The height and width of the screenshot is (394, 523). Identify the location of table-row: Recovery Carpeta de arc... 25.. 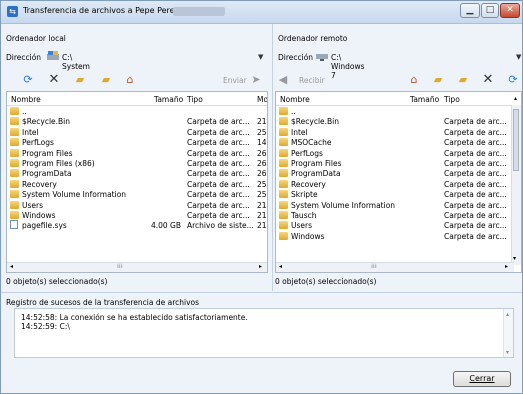
(137, 184).